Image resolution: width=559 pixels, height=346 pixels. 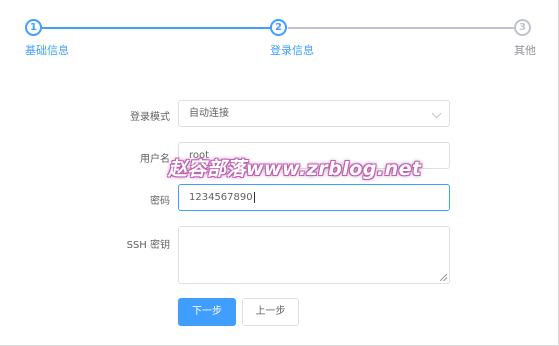 What do you see at coordinates (401, 28) in the screenshot?
I see `step-connector-todo` at bounding box center [401, 28].